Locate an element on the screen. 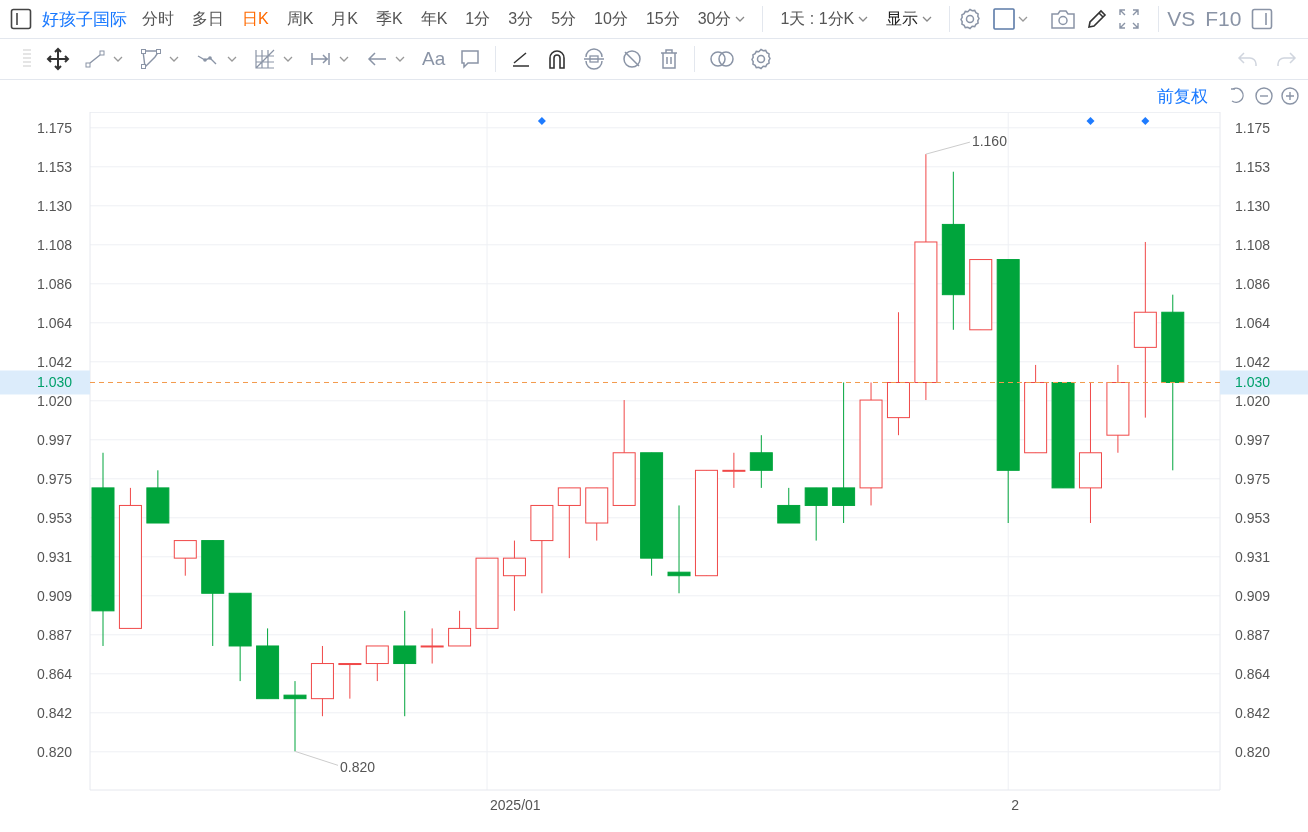 The height and width of the screenshot is (832, 1308). sync-icon is located at coordinates (594, 59).